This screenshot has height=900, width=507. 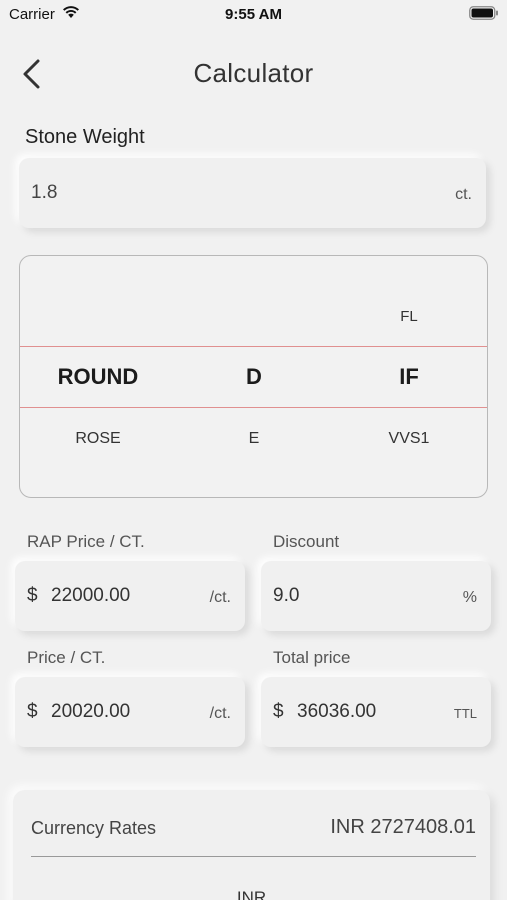 What do you see at coordinates (409, 377) in the screenshot?
I see `clarity-option-selected: IF` at bounding box center [409, 377].